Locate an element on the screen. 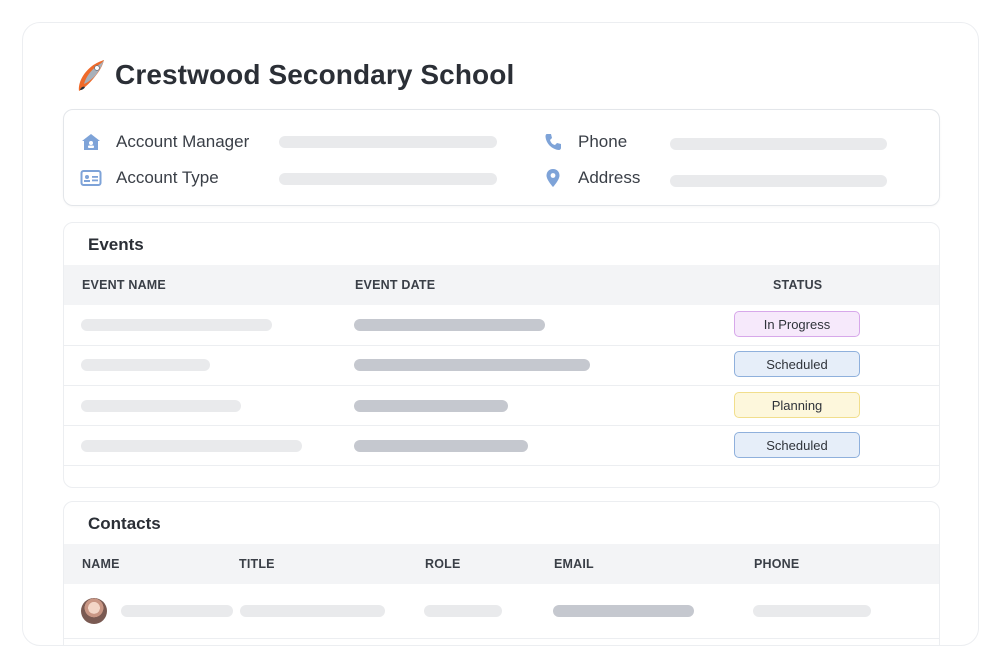 This screenshot has width=1002, height=668. id-card-icon is located at coordinates (91, 178).